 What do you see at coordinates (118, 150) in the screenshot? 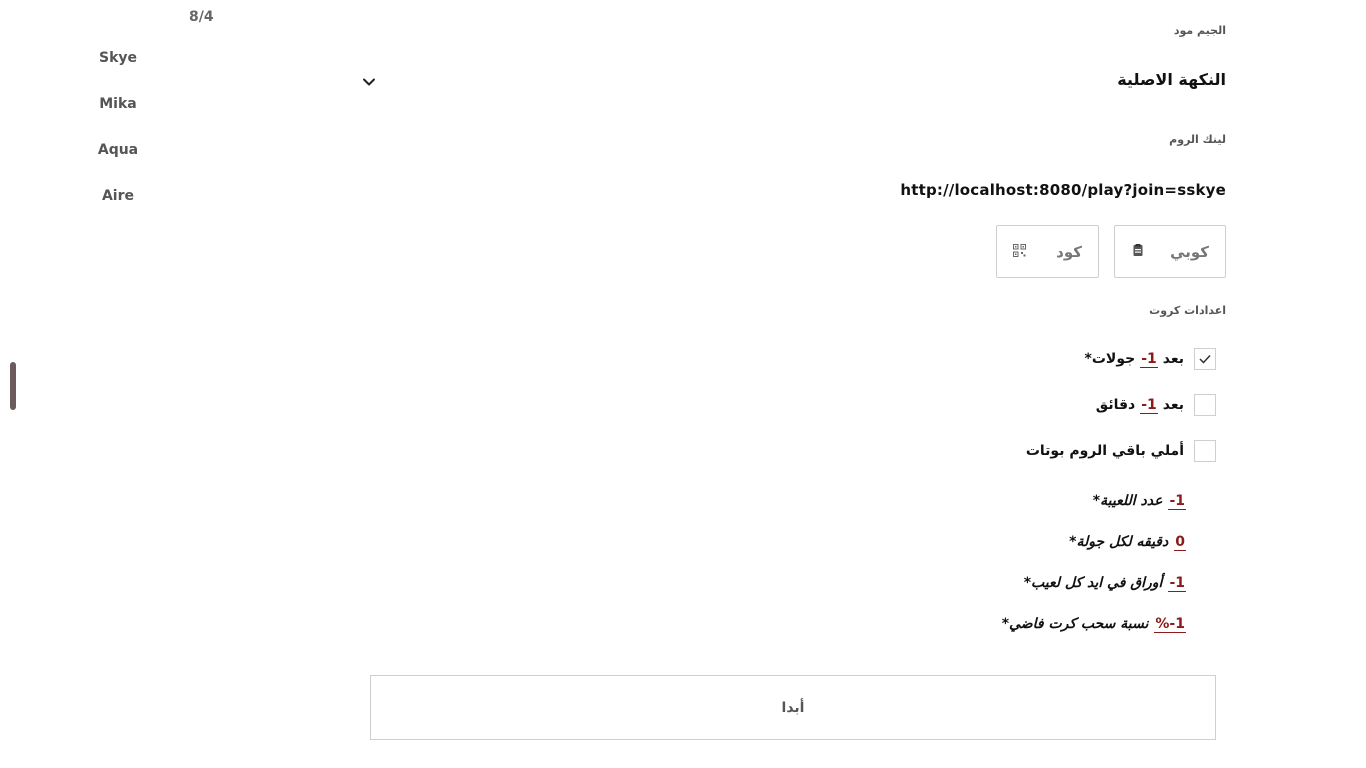
I see `player-name: Aqua` at bounding box center [118, 150].